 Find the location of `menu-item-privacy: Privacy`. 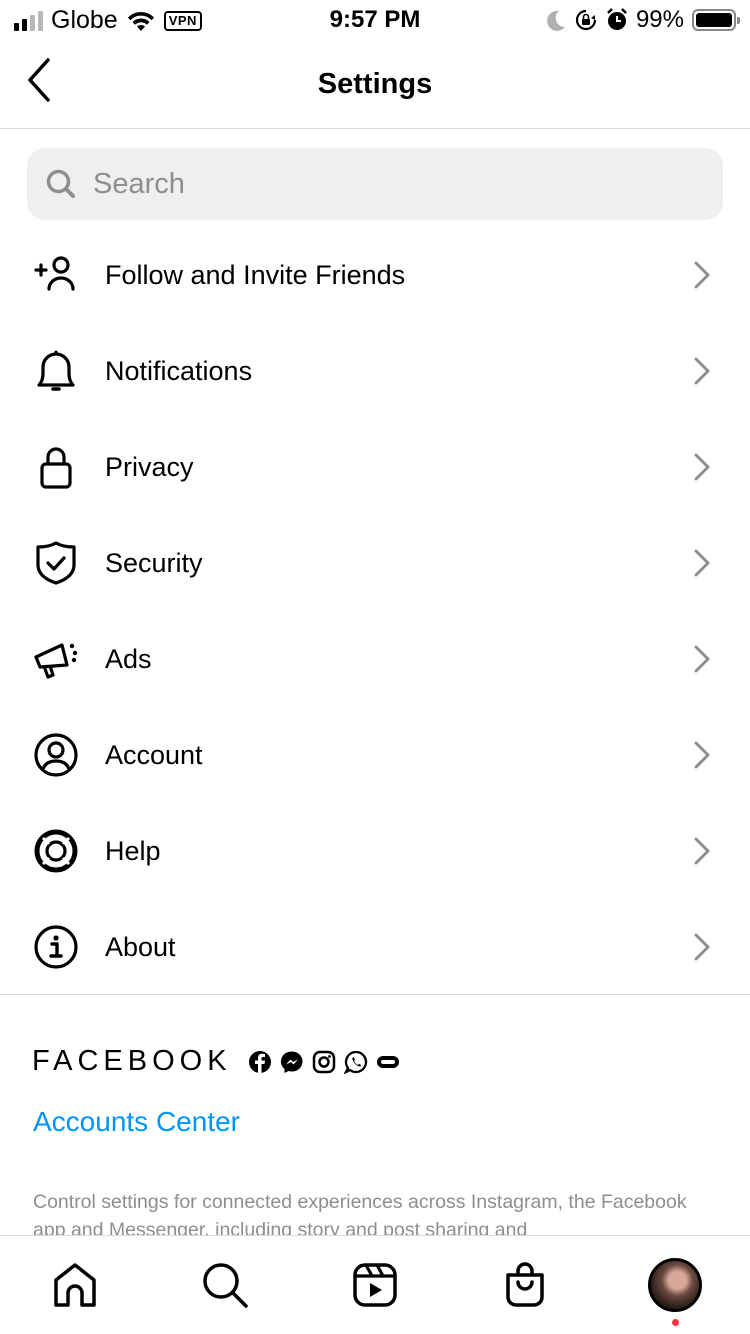

menu-item-privacy: Privacy is located at coordinates (375, 467).